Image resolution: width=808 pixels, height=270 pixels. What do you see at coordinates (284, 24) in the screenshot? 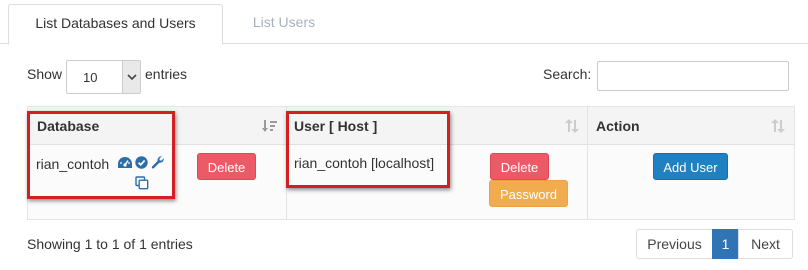
I see `tab-list-users: List Users` at bounding box center [284, 24].